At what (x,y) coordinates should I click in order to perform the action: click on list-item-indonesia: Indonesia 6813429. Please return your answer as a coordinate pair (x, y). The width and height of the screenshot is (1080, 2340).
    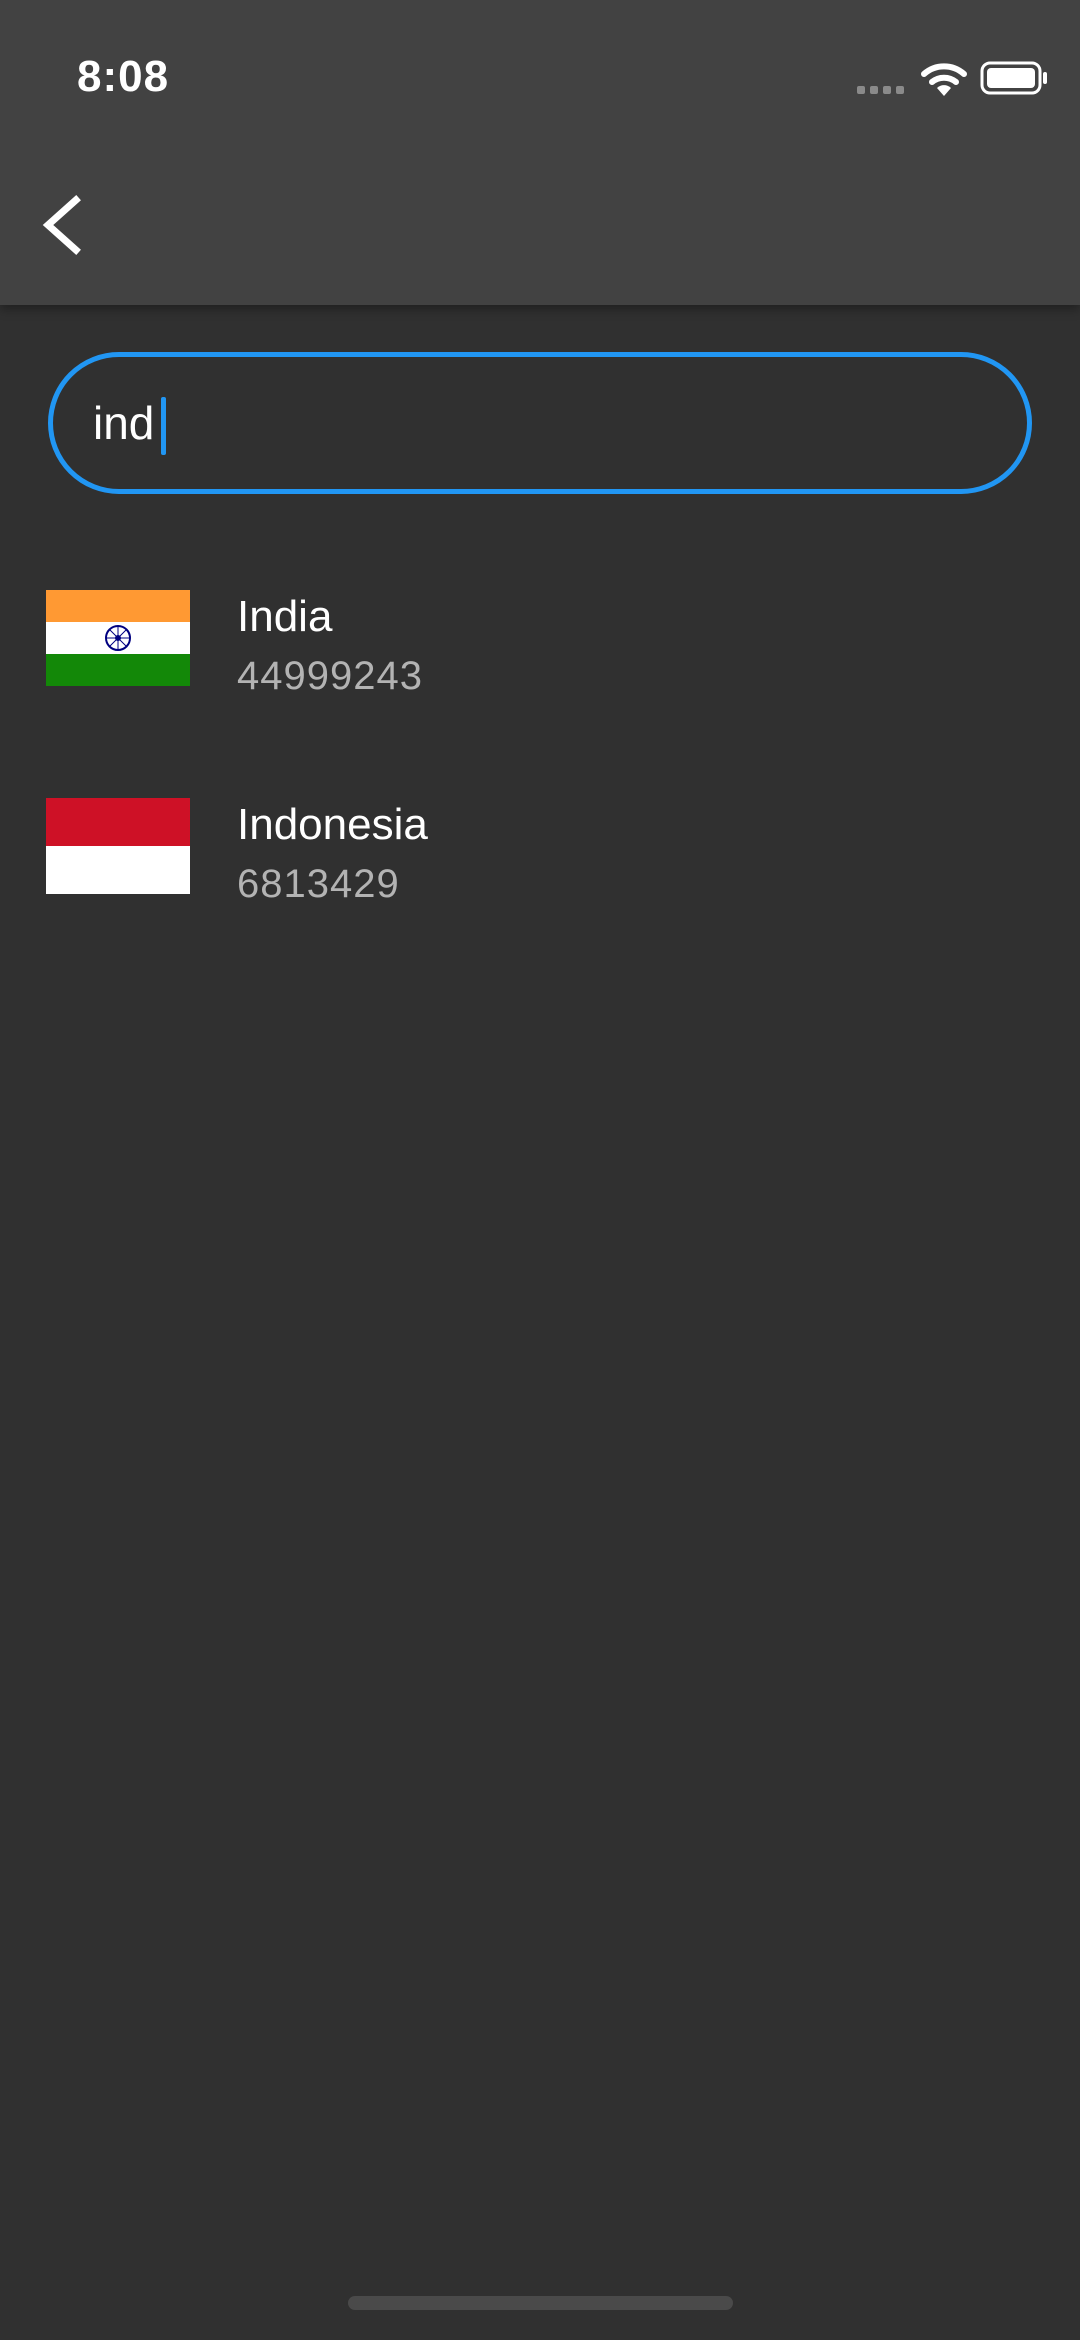
    Looking at the image, I should click on (540, 858).